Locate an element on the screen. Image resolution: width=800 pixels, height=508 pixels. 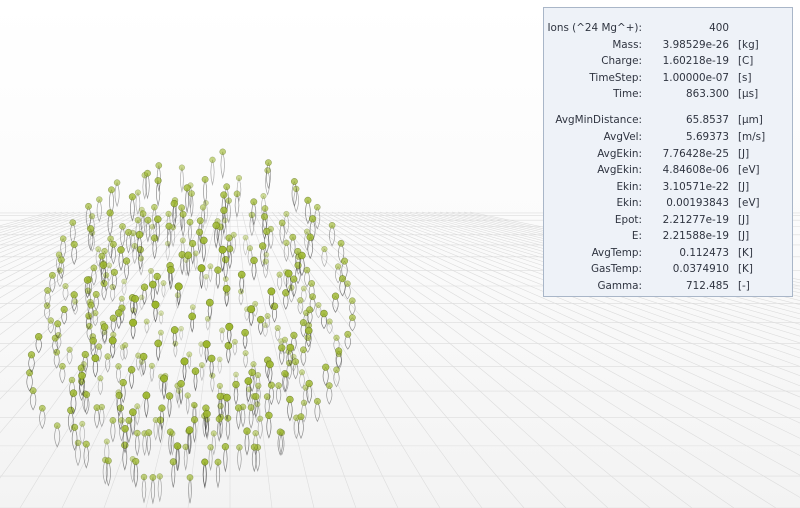
stat-label: Charge: is located at coordinates (621, 61).